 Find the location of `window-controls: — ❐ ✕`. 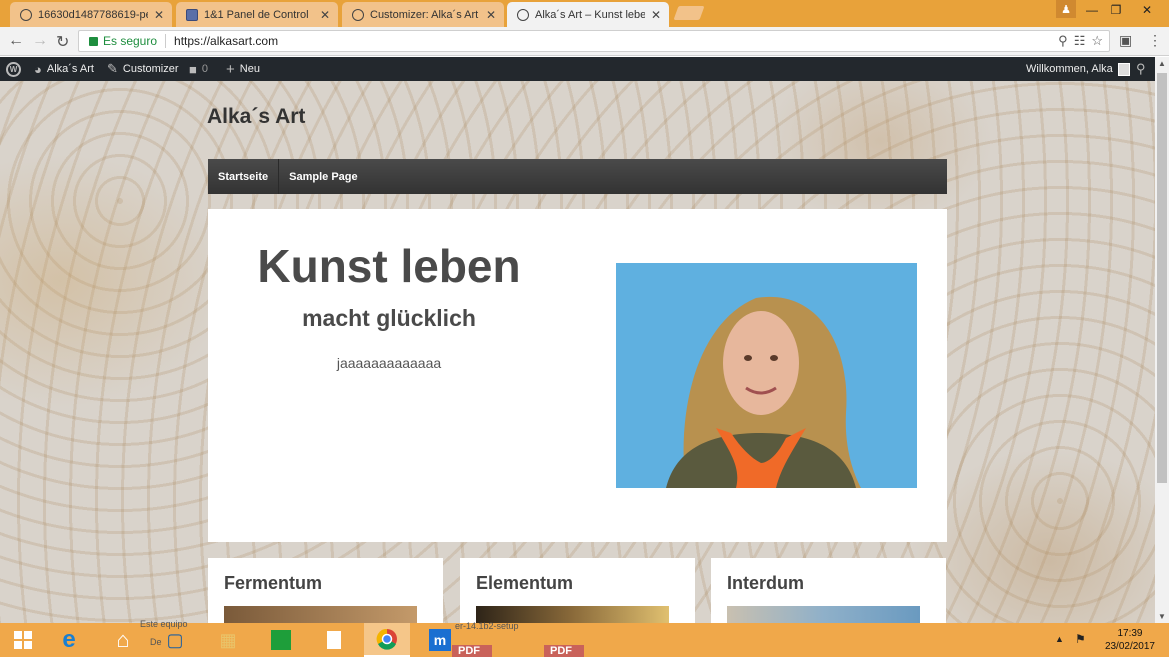

window-controls: — ❐ ✕ is located at coordinates (1123, 10).